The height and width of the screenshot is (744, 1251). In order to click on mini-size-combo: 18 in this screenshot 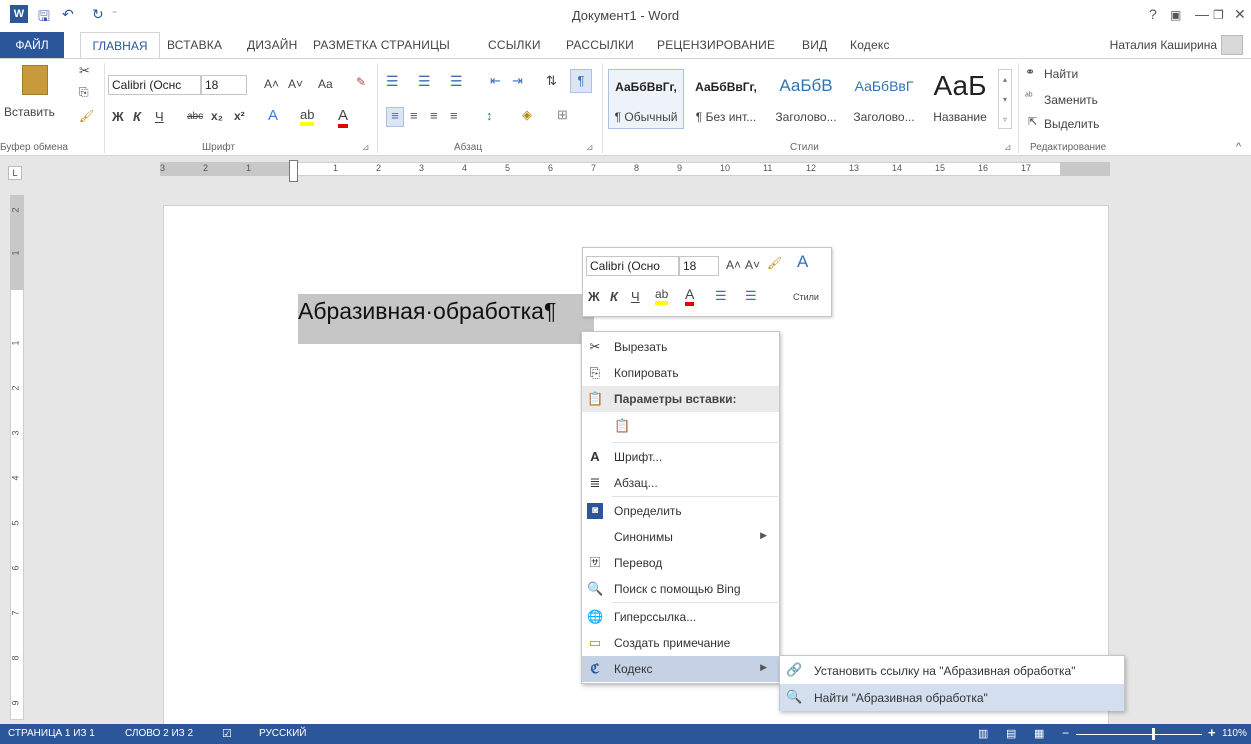, I will do `click(699, 266)`.